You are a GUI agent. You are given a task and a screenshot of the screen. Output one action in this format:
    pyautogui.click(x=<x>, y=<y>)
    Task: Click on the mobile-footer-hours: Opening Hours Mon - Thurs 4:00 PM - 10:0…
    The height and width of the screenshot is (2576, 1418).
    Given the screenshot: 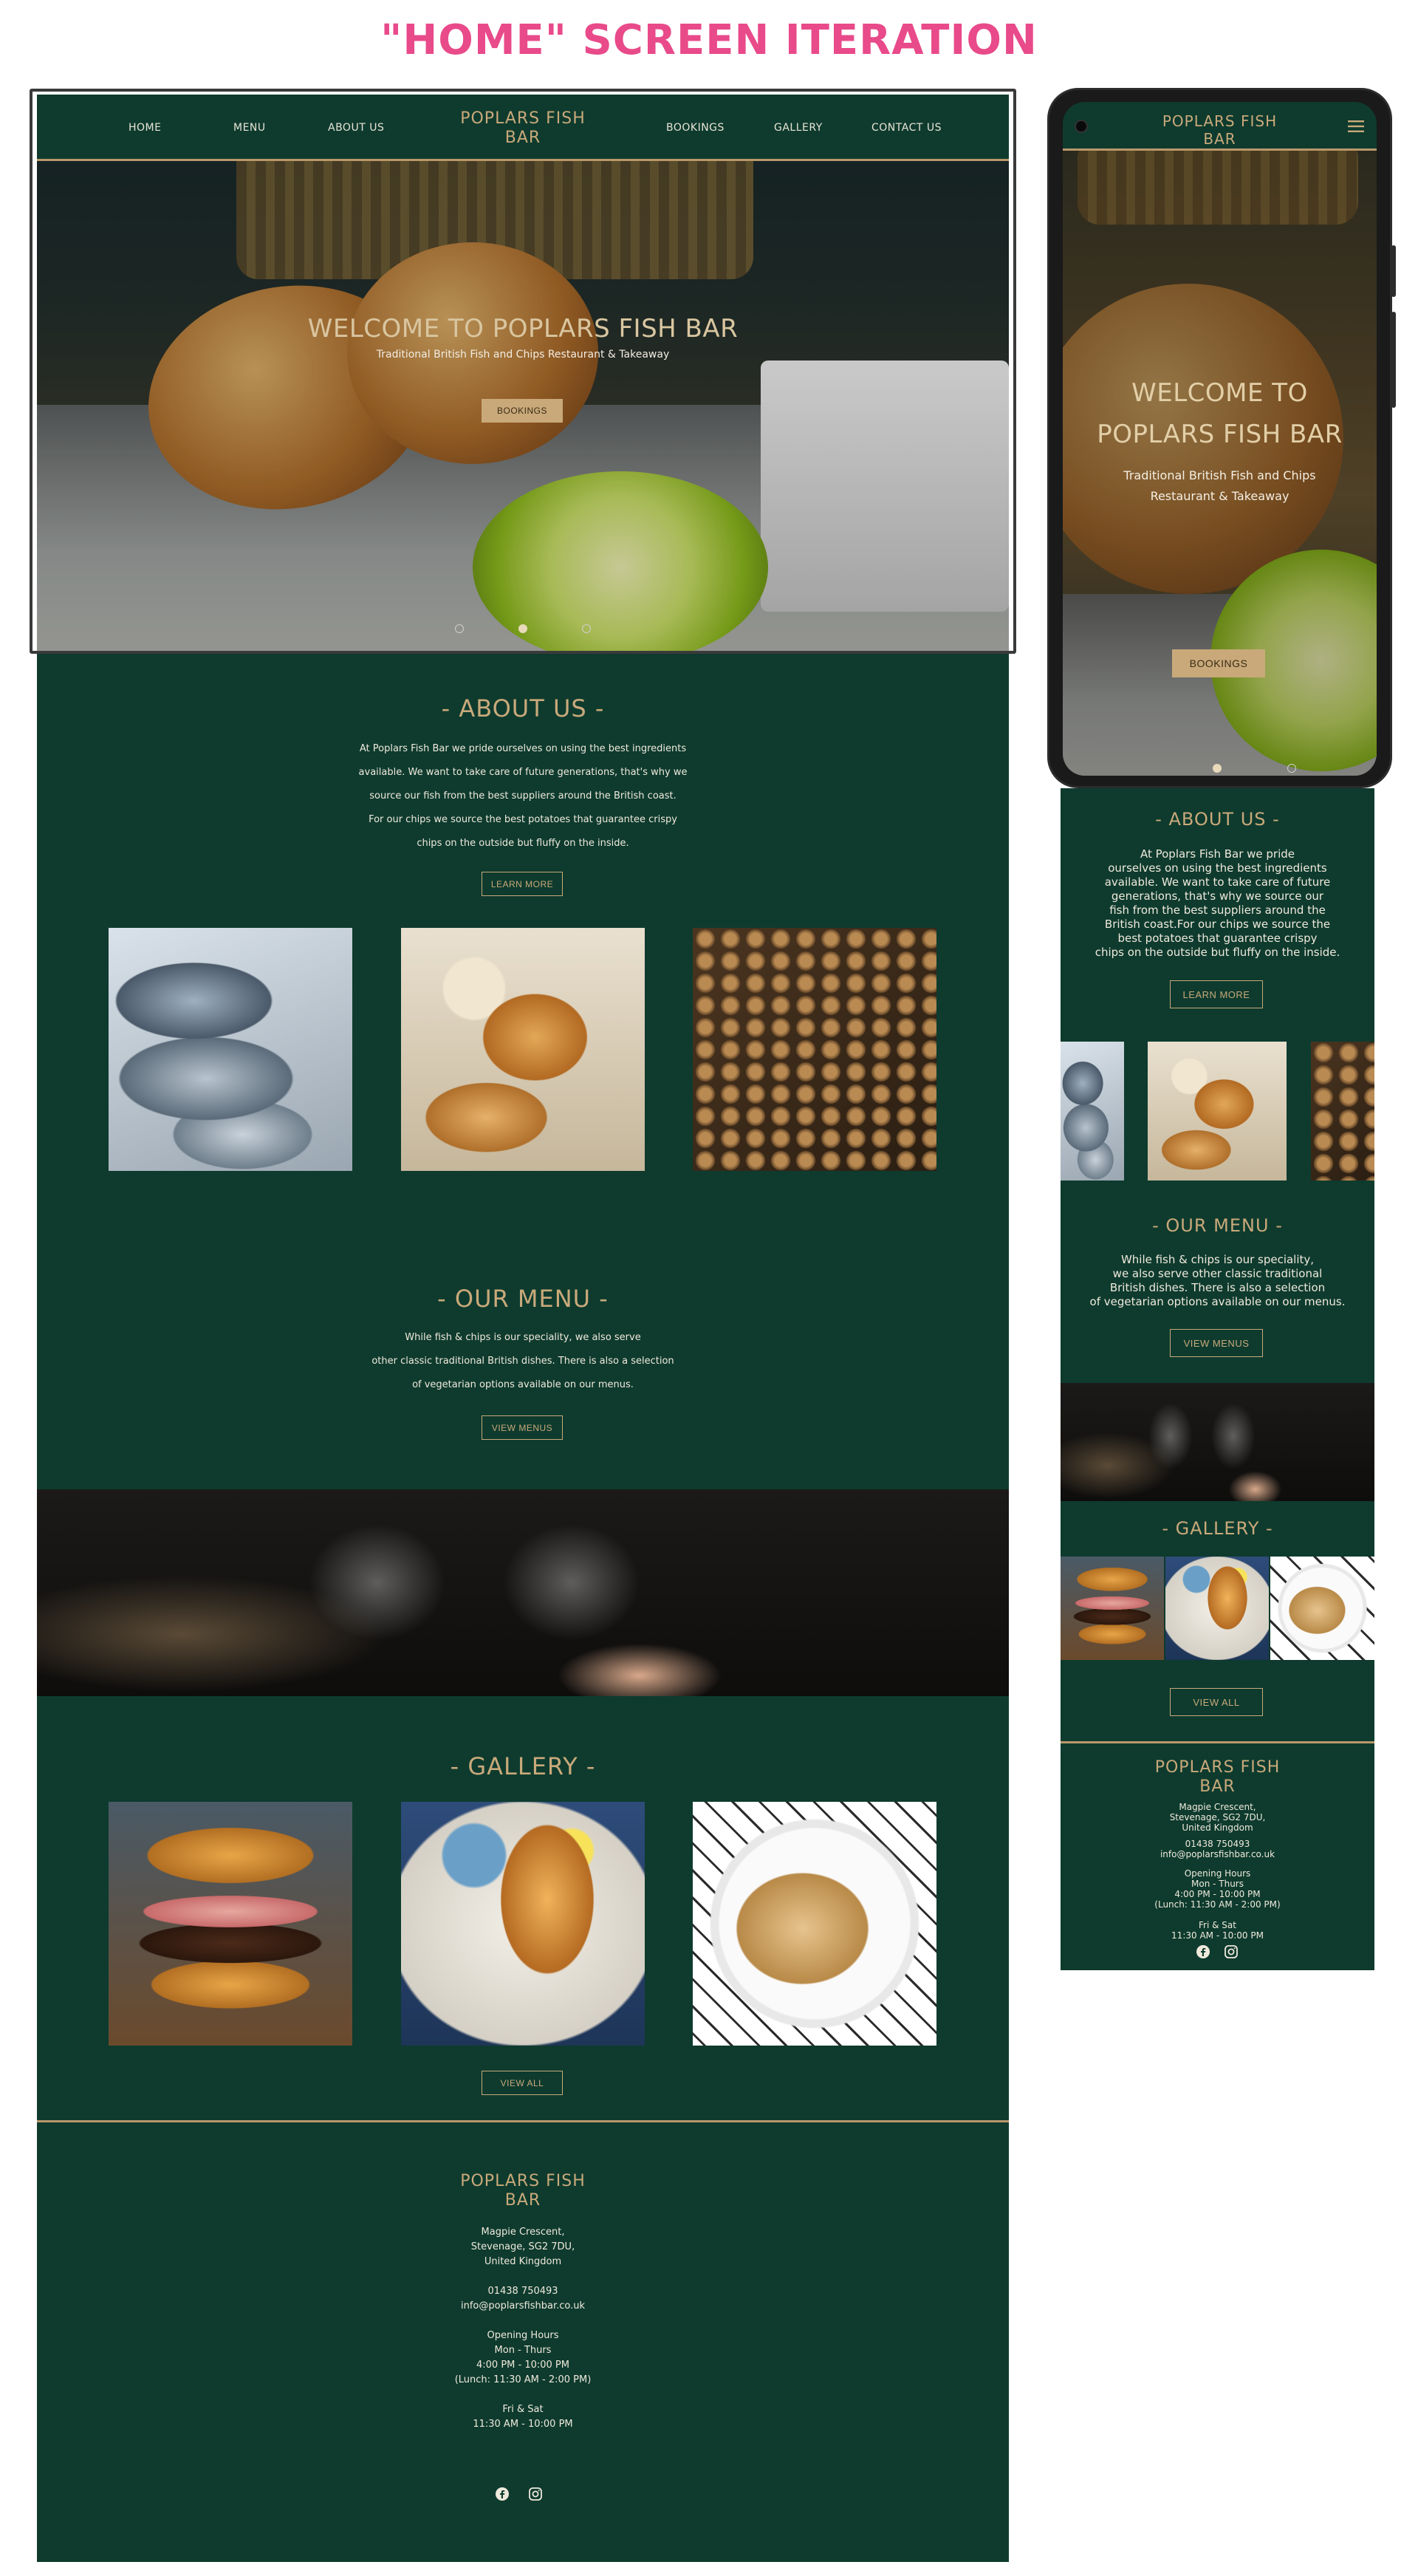 What is the action you would take?
    pyautogui.click(x=1217, y=1904)
    